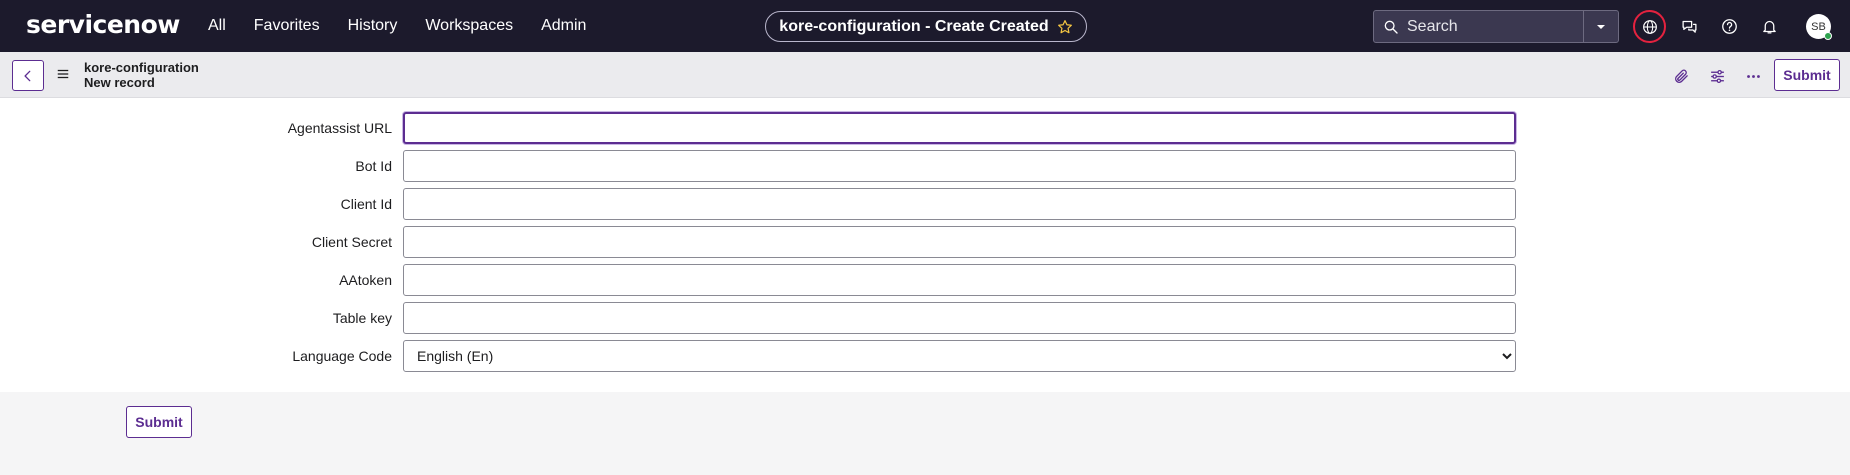 The image size is (1850, 475). Describe the element at coordinates (959, 128) in the screenshot. I see `agentassist-url-input` at that location.